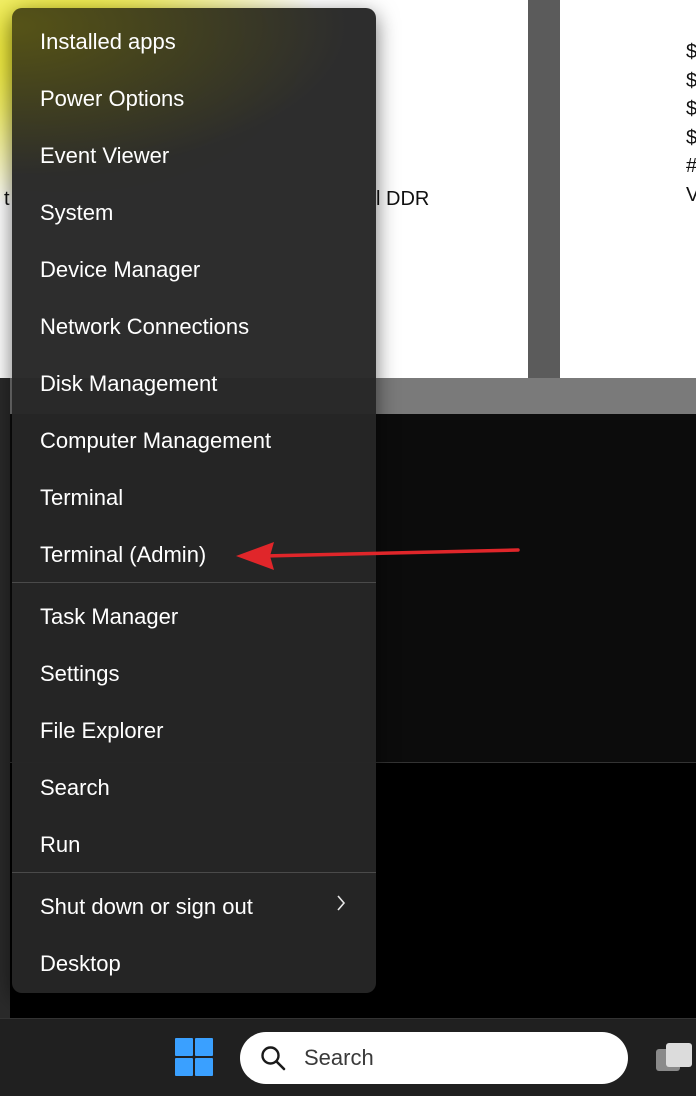 This screenshot has width=696, height=1096. Describe the element at coordinates (434, 1058) in the screenshot. I see `taskbar-search-box: Search` at that location.